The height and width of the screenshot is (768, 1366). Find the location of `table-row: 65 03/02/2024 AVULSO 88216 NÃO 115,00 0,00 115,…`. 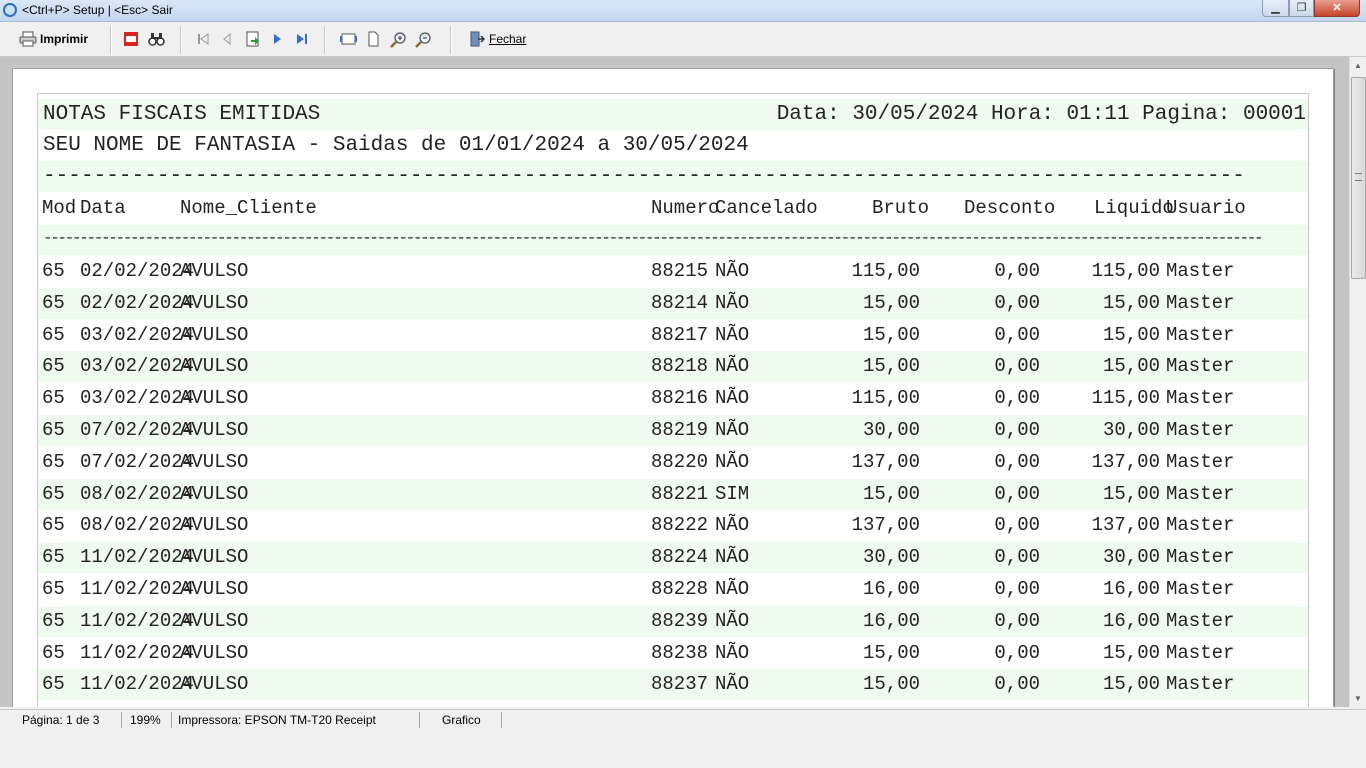

table-row: 65 03/02/2024 AVULSO 88216 NÃO 115,00 0,00 115,… is located at coordinates (673, 398).